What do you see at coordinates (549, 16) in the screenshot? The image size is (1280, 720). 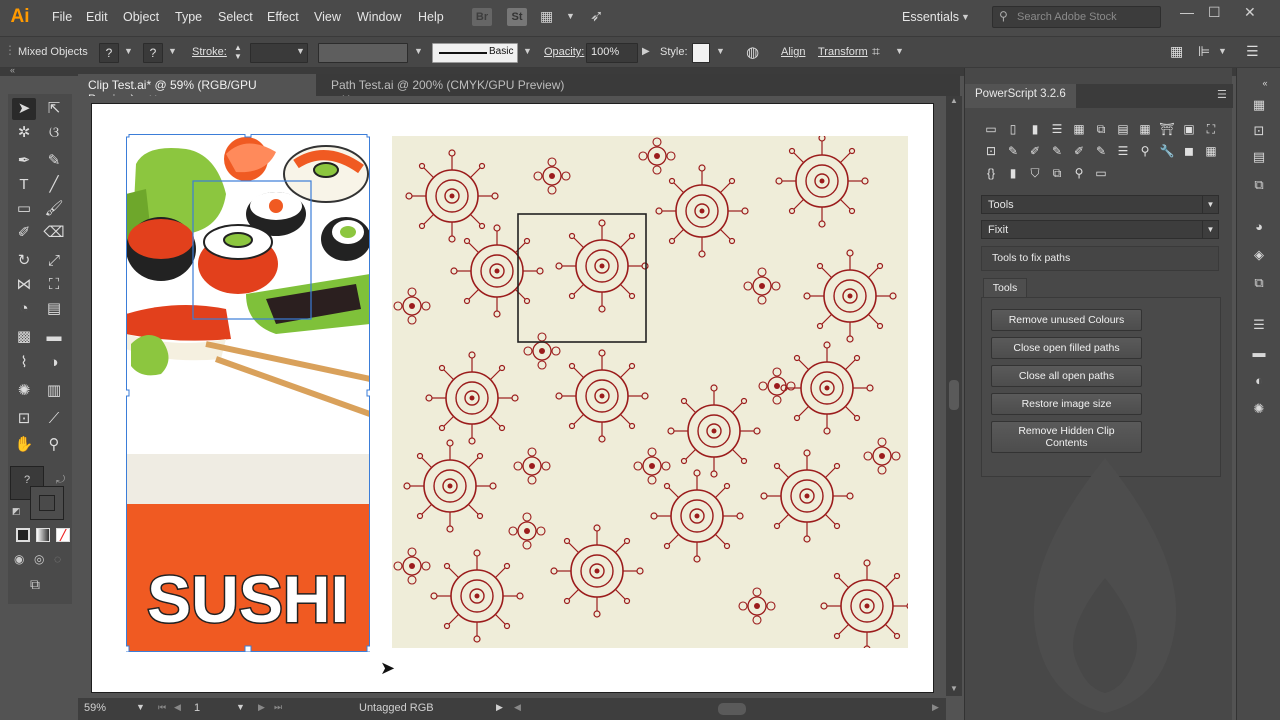 I see `arrange-documents-icon: ▦` at bounding box center [549, 16].